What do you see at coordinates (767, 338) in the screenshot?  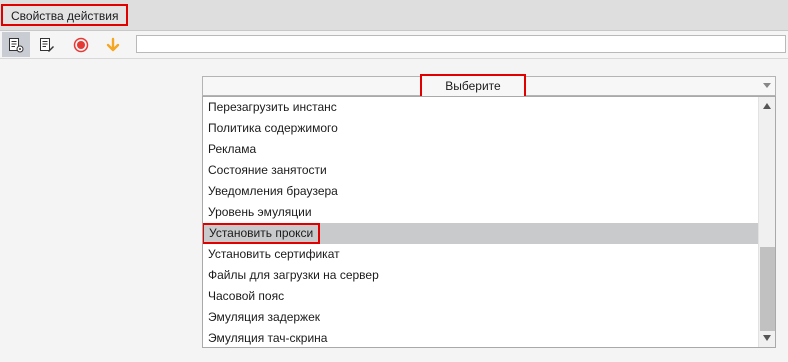 I see `scroll-down-icon` at bounding box center [767, 338].